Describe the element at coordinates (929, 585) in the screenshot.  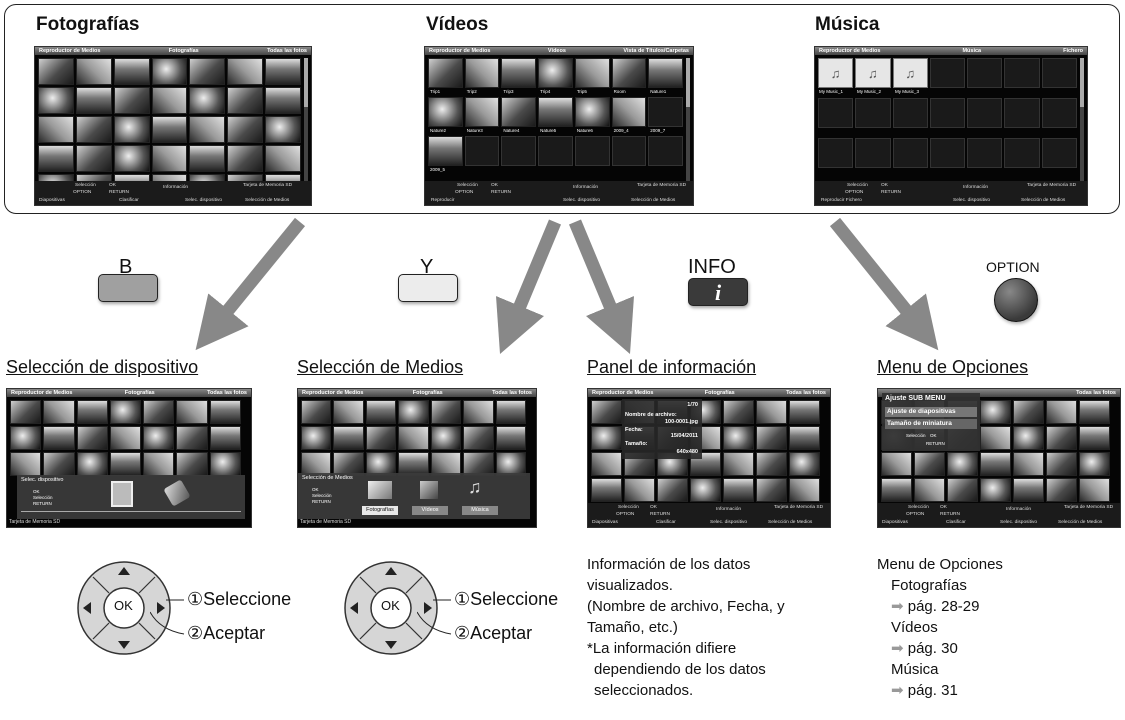
I see `options-photos: Fotografías` at that location.